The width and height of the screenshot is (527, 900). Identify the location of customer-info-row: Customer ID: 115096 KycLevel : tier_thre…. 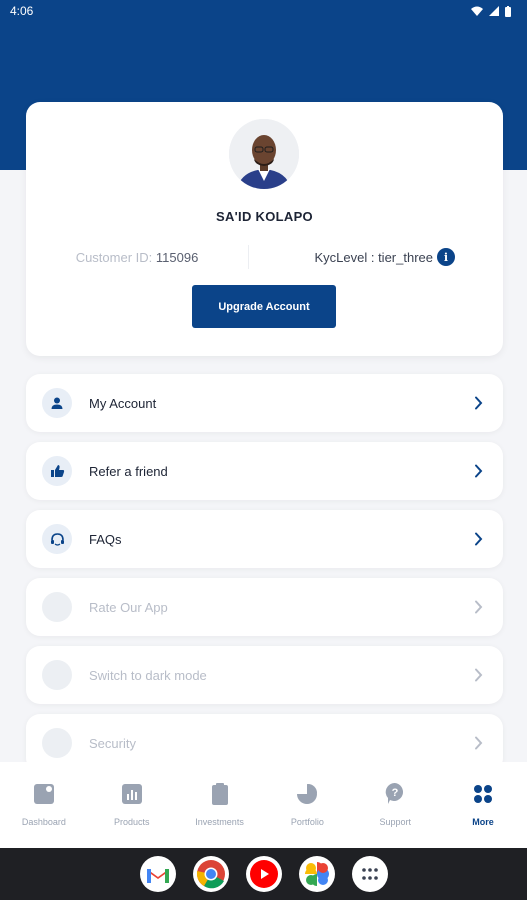
(264, 257).